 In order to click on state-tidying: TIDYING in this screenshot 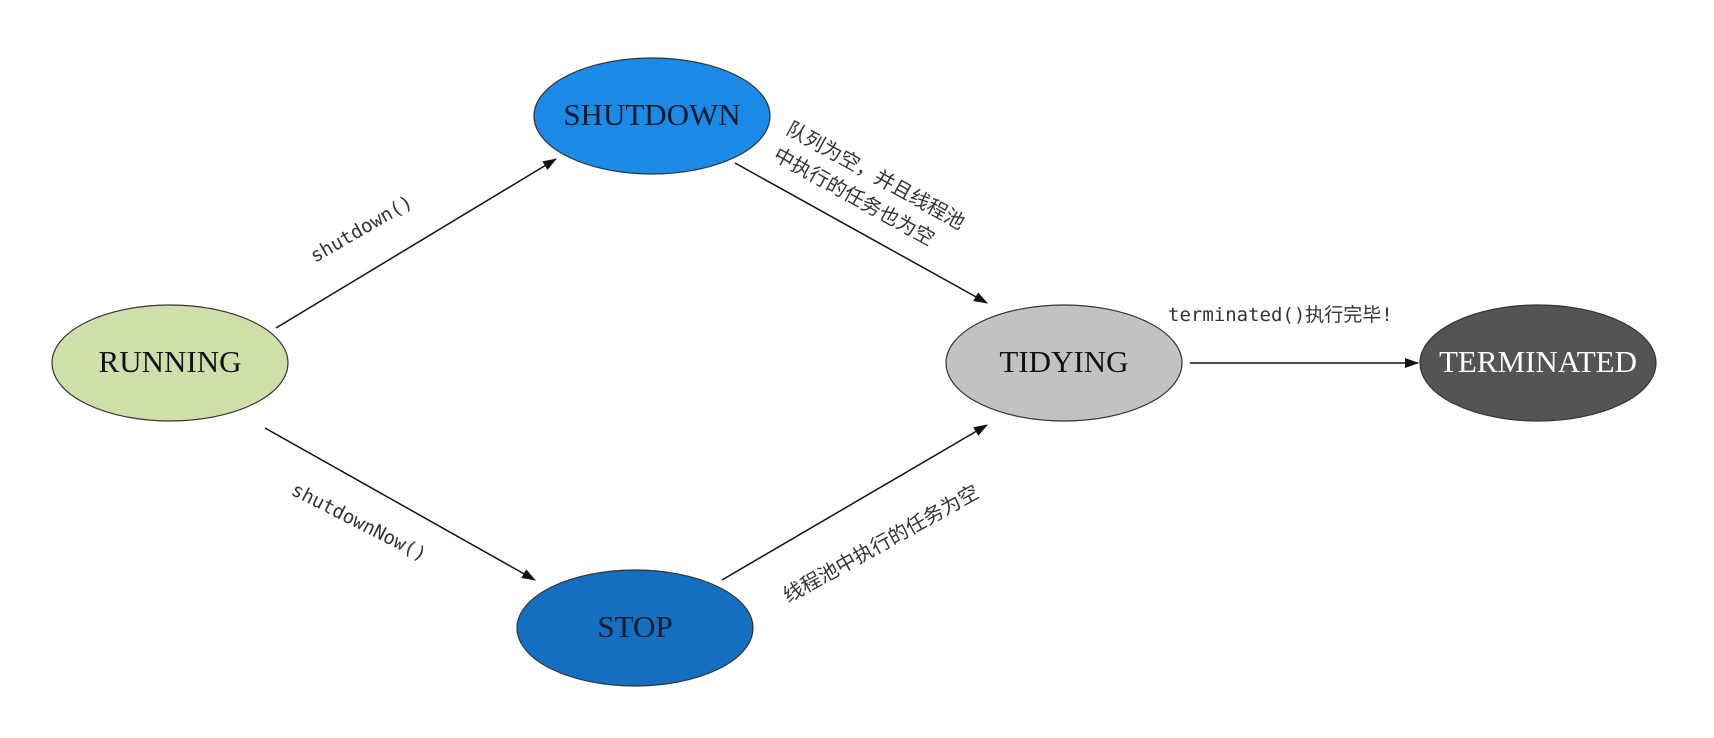, I will do `click(1064, 363)`.